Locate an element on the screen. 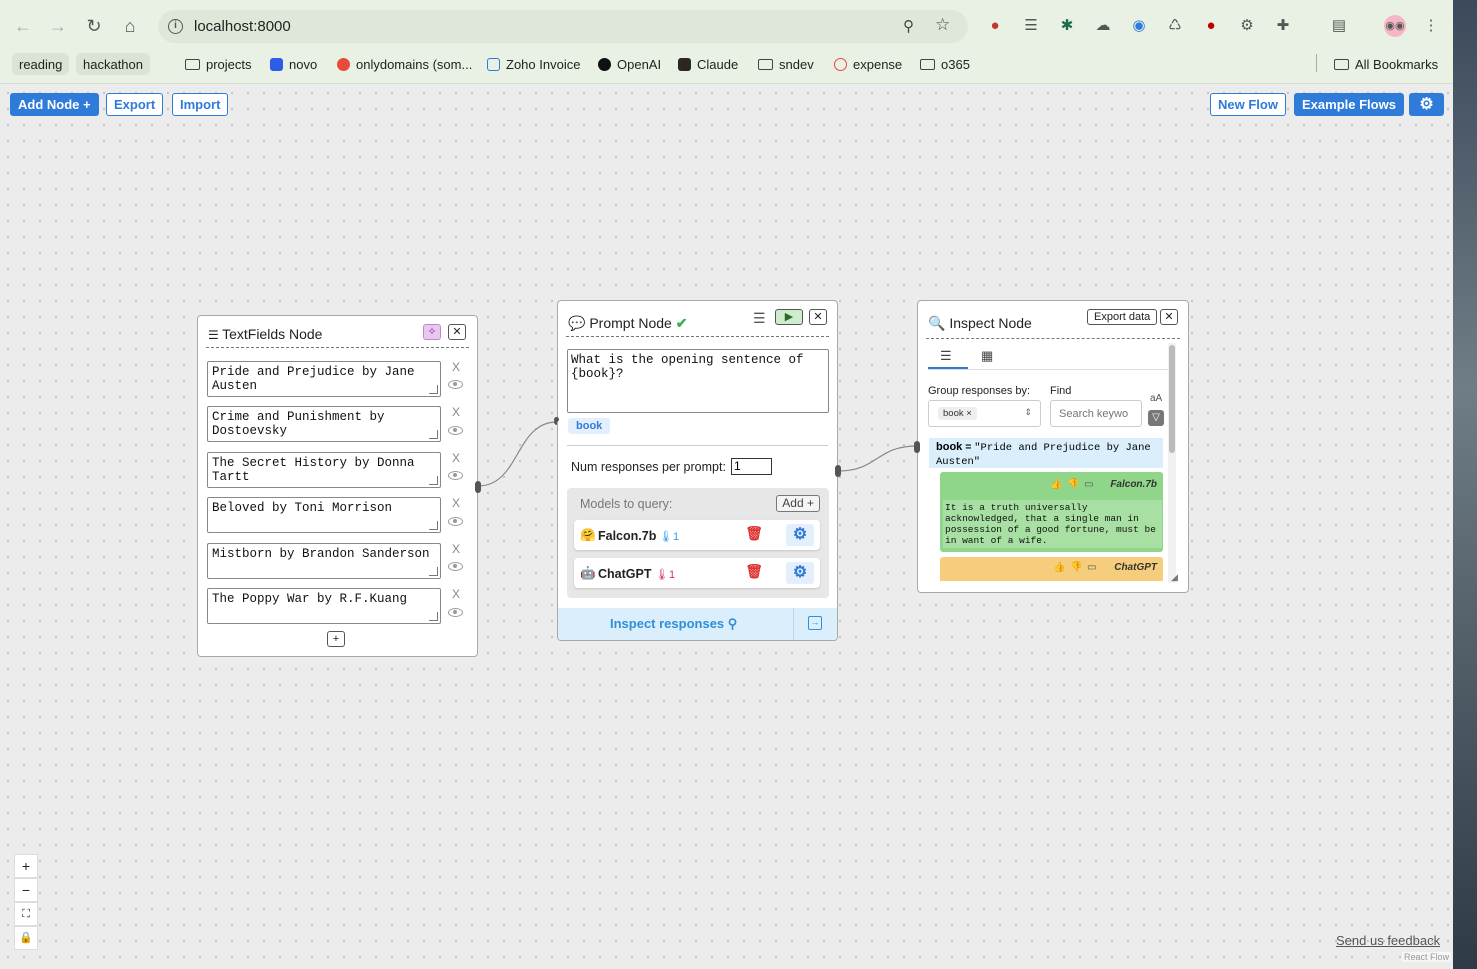  zoom-icon: ⚲ is located at coordinates (908, 26).